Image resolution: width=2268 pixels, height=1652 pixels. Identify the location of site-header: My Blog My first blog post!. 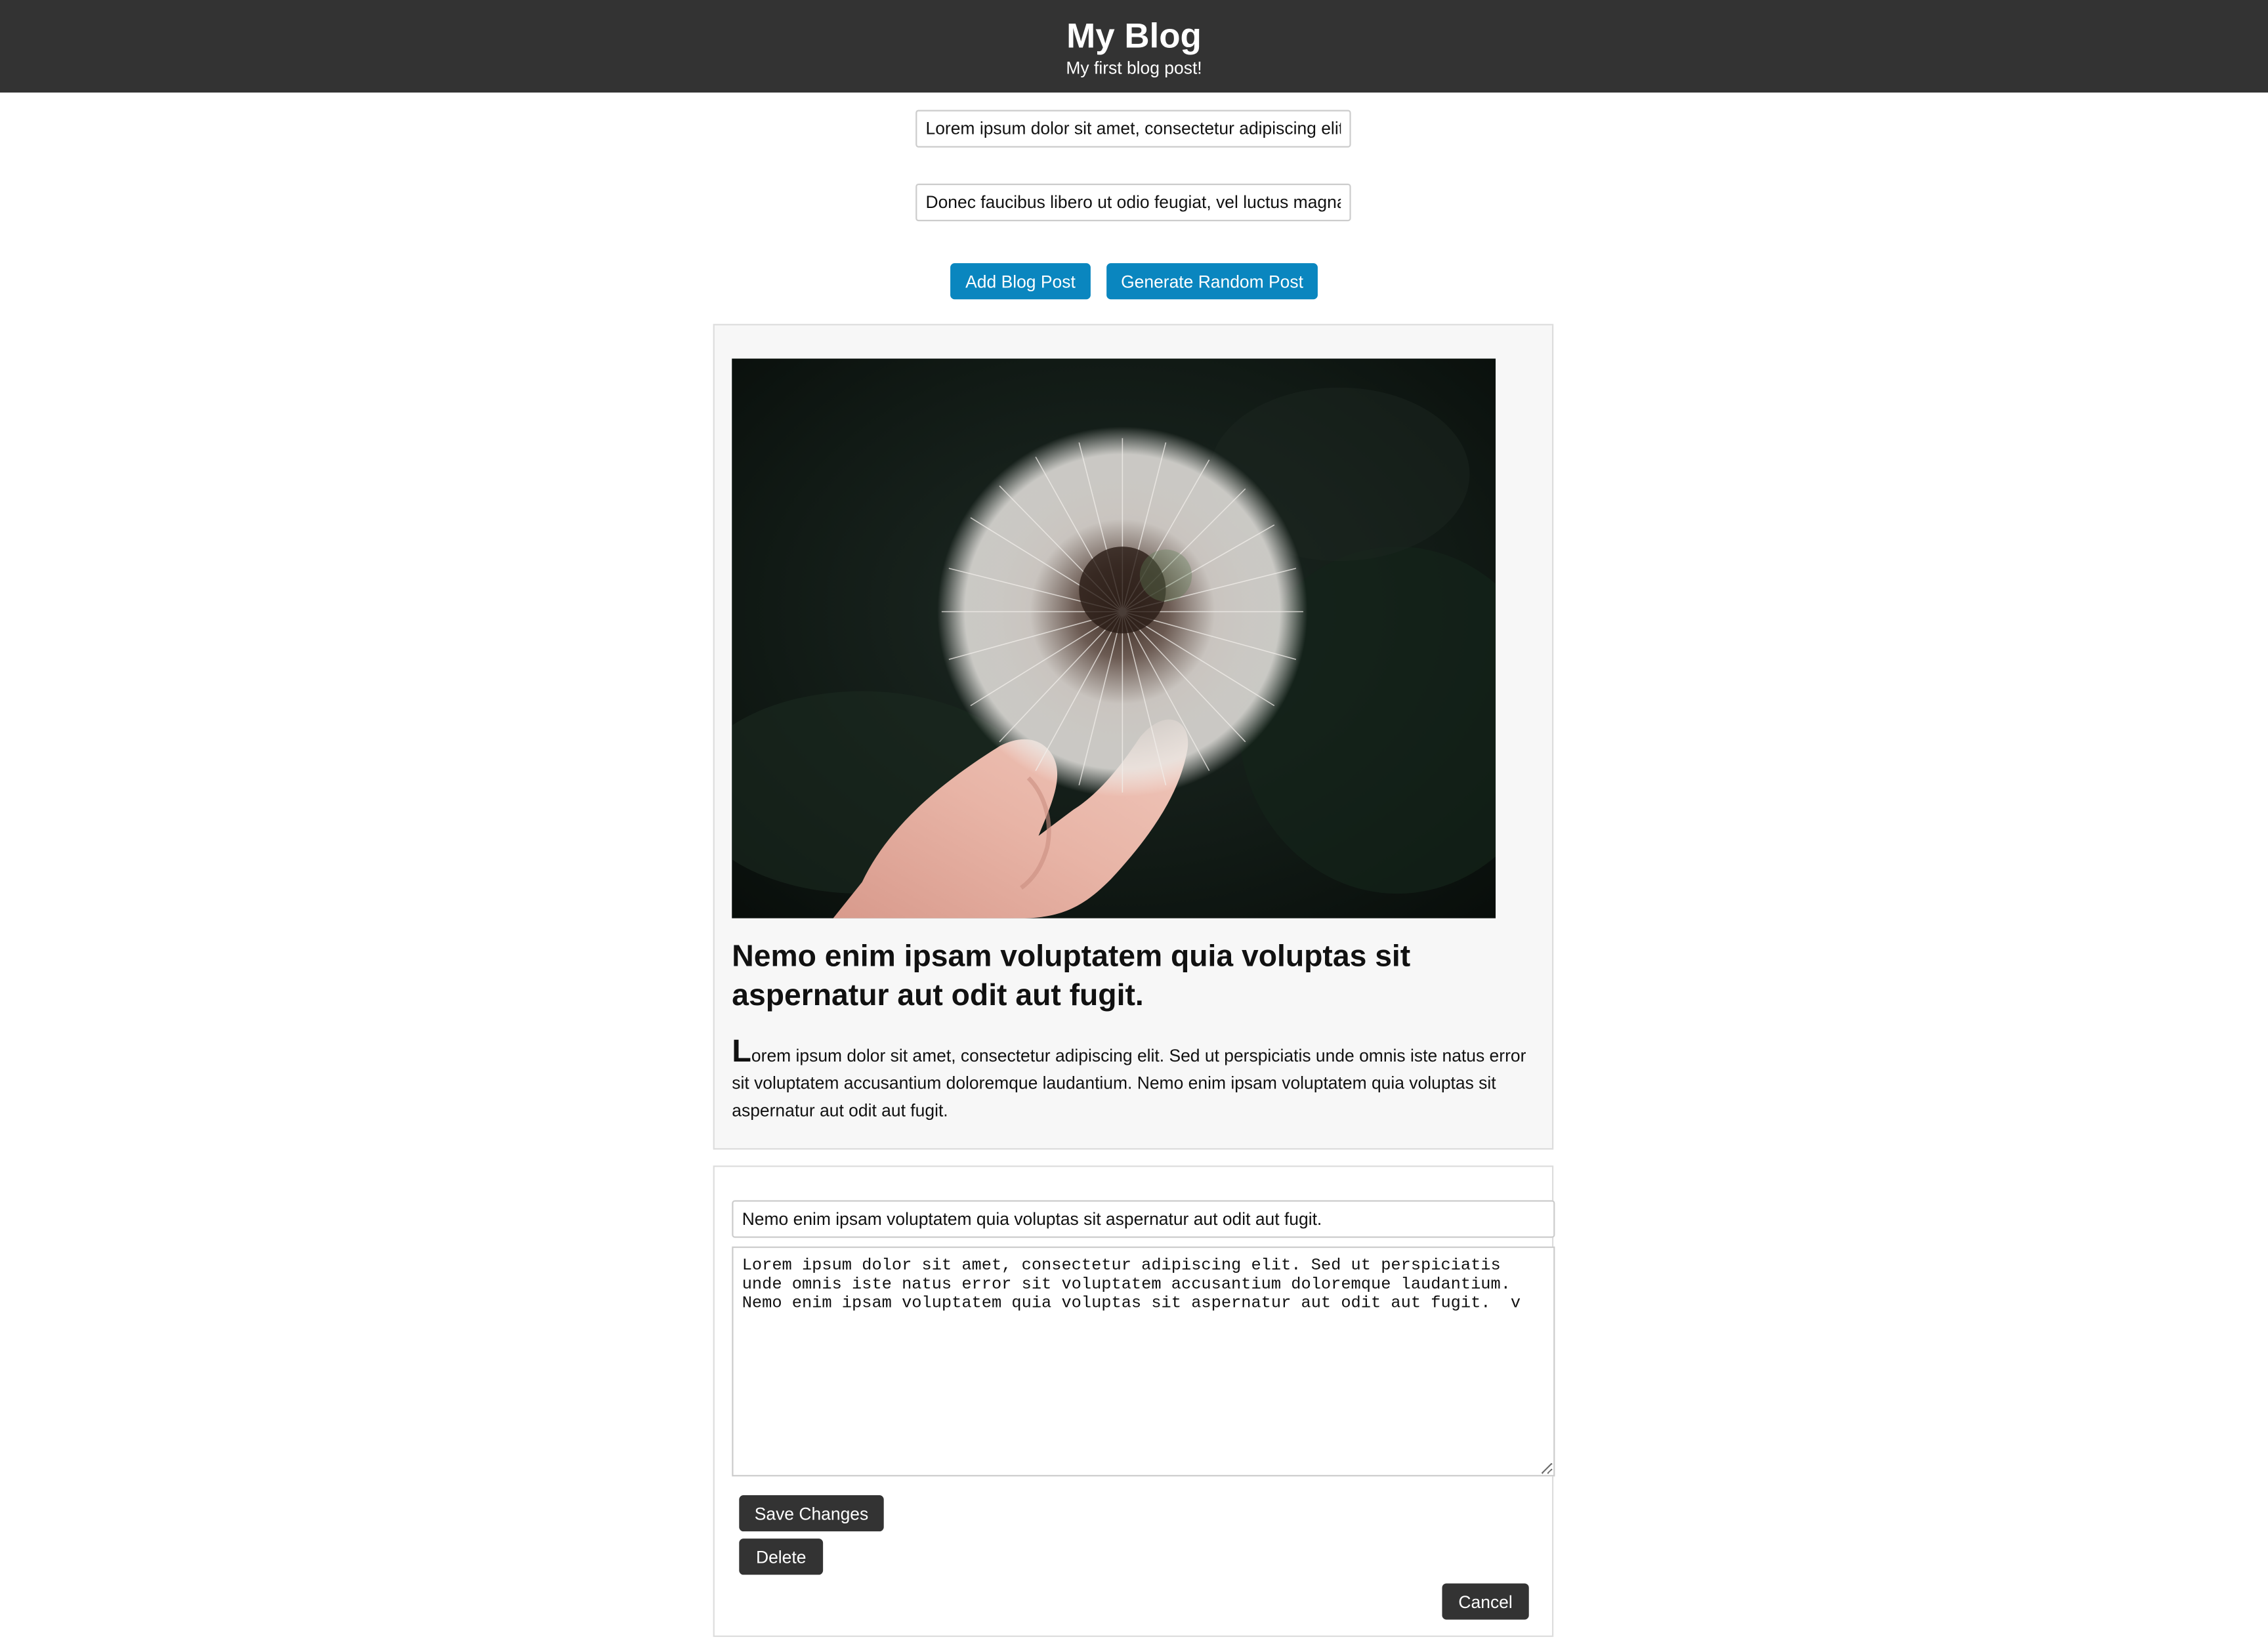
(1134, 46).